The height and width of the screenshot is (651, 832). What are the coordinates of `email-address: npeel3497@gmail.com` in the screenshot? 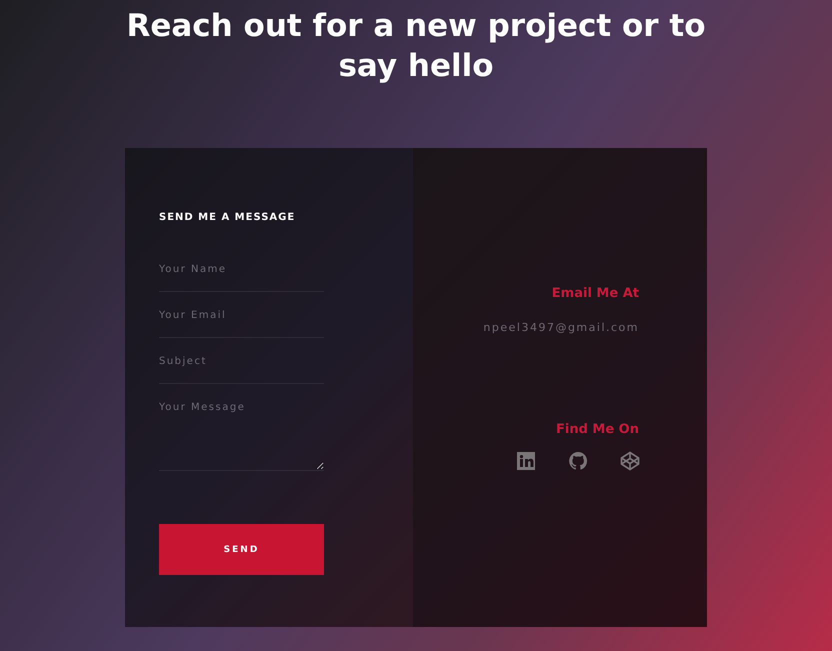 It's located at (561, 327).